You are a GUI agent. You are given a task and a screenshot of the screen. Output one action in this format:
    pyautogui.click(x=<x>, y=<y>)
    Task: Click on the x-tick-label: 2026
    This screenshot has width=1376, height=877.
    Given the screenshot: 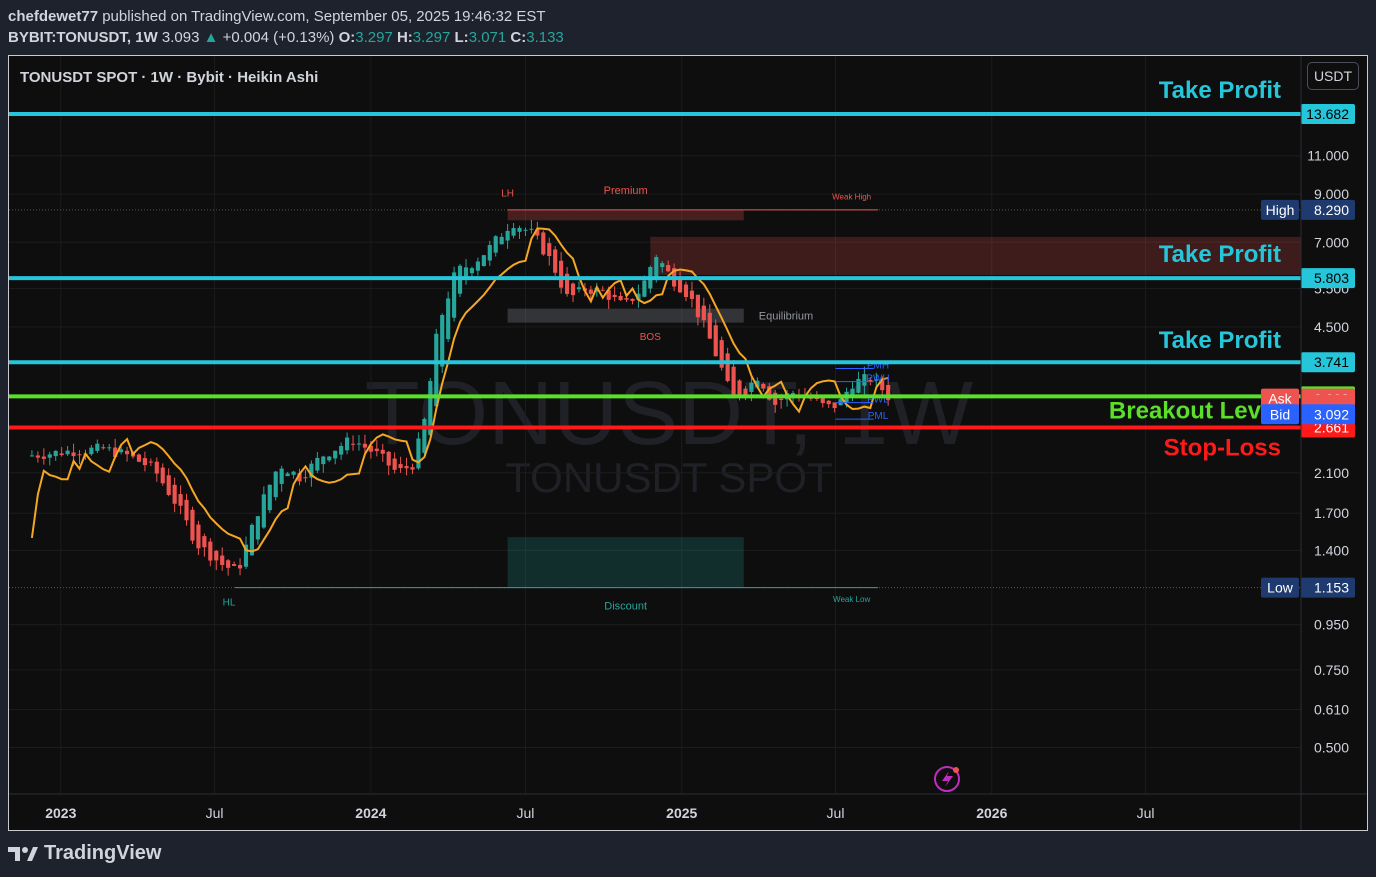 What is the action you would take?
    pyautogui.click(x=991, y=813)
    